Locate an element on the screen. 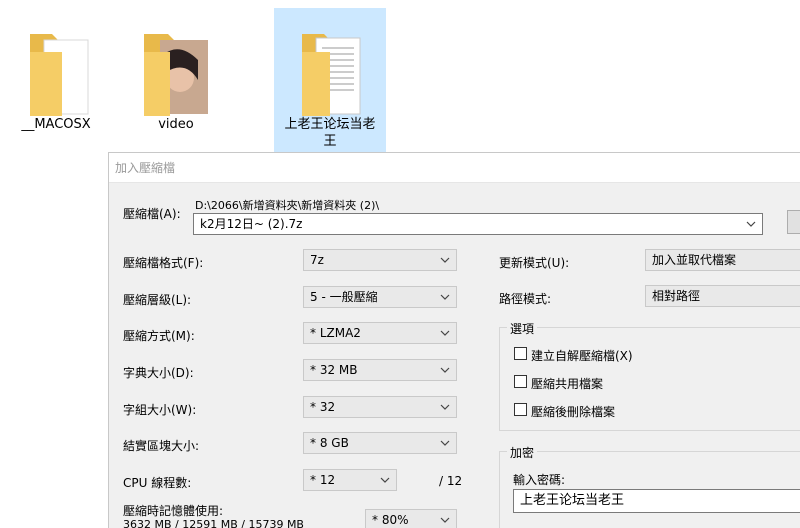  threads-value: * 12 is located at coordinates (323, 480).